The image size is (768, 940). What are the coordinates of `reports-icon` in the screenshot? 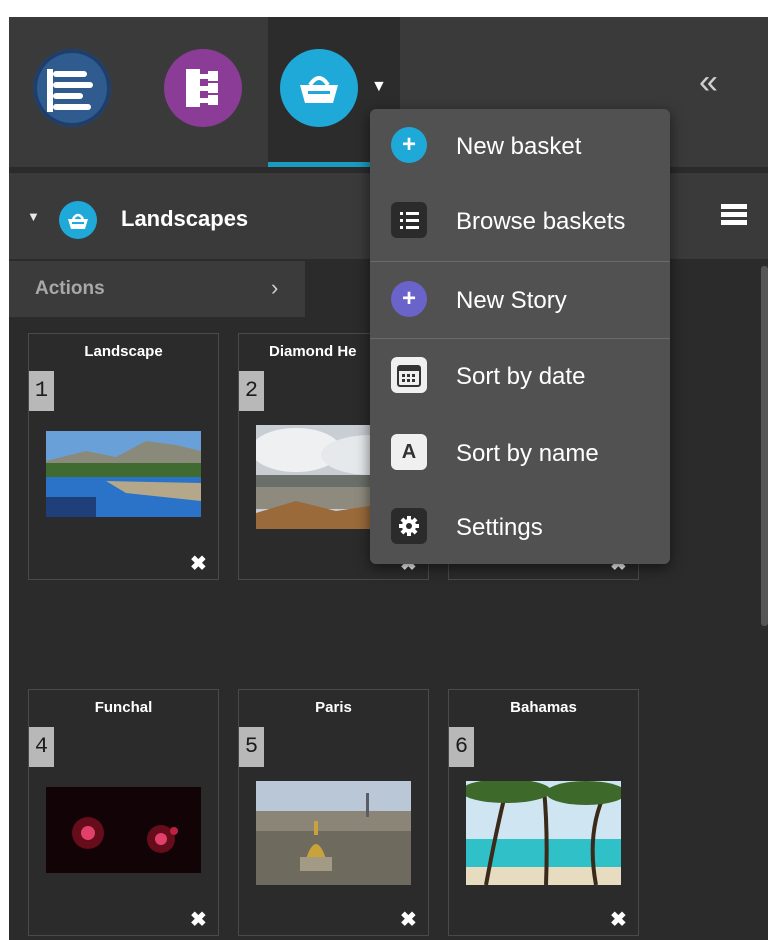 It's located at (70, 90).